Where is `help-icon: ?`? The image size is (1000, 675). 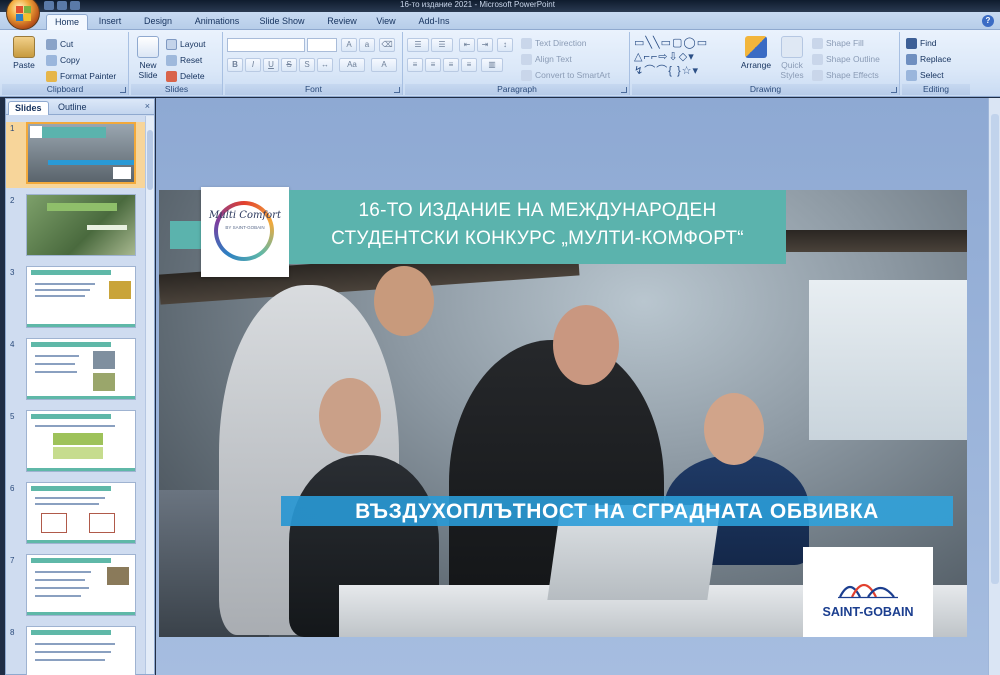 help-icon: ? is located at coordinates (988, 21).